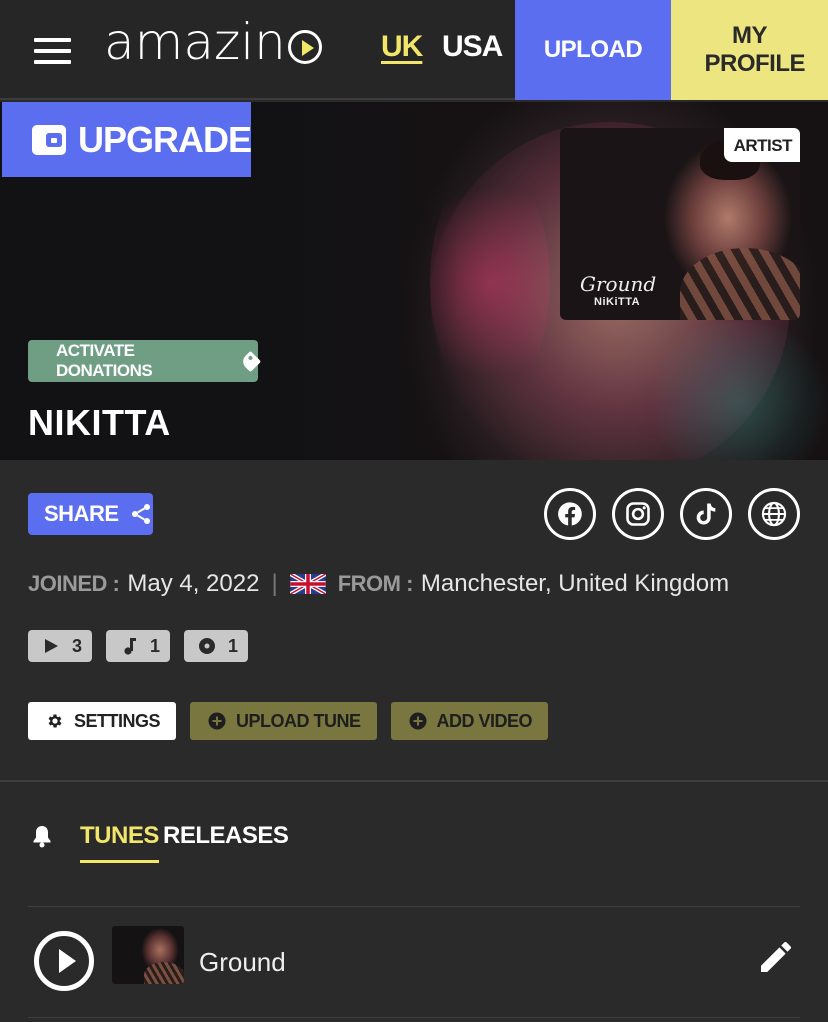 This screenshot has width=828, height=1022. Describe the element at coordinates (484, 720) in the screenshot. I see `add-video-label: ADD VIDEO` at that location.